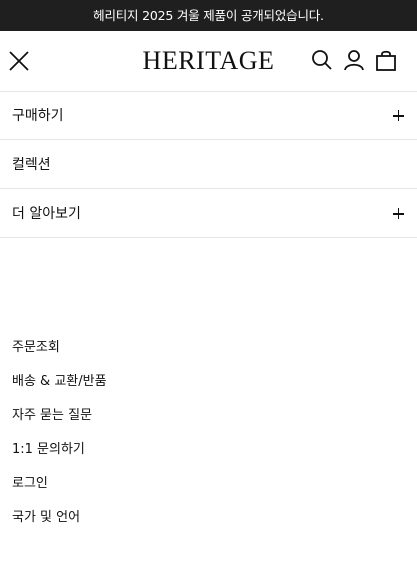 This screenshot has width=417, height=583. What do you see at coordinates (46, 214) in the screenshot?
I see `menu-item-label: 더 알아보기` at bounding box center [46, 214].